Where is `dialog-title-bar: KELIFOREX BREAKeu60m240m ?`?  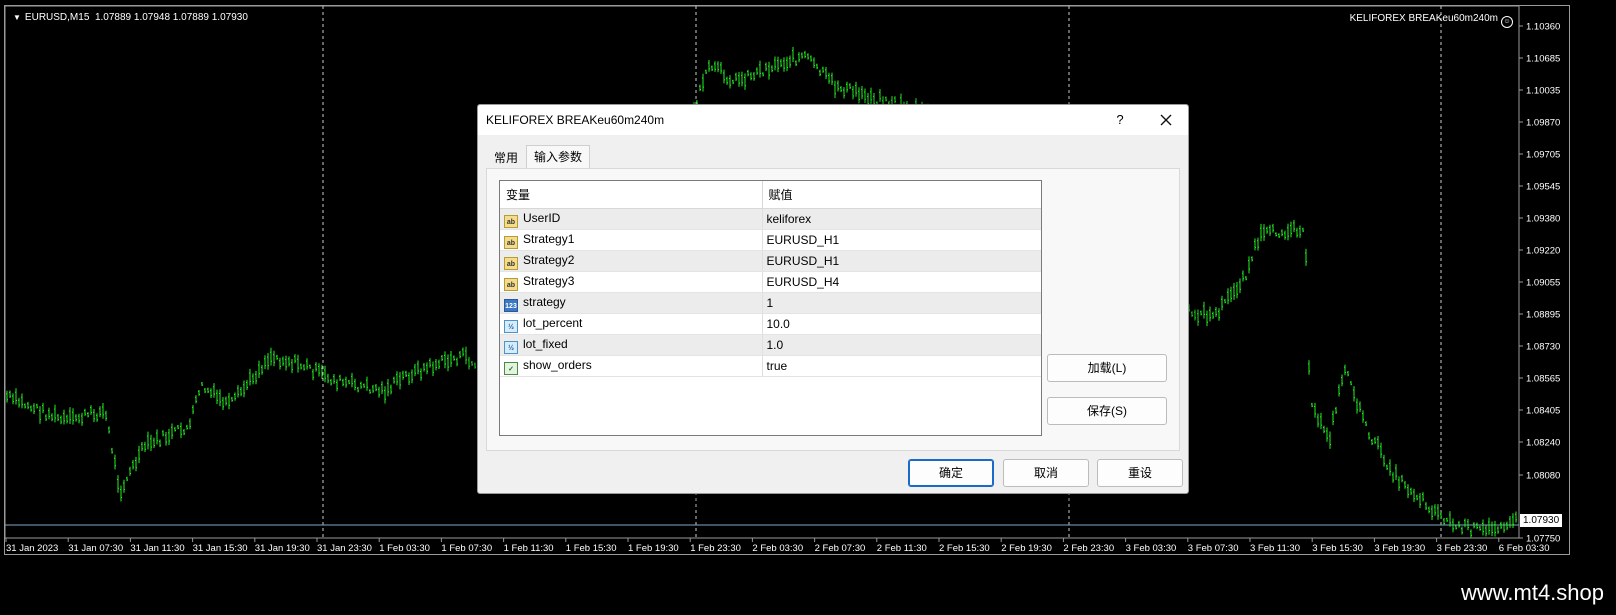
dialog-title-bar: KELIFOREX BREAKeu60m240m ? is located at coordinates (833, 120).